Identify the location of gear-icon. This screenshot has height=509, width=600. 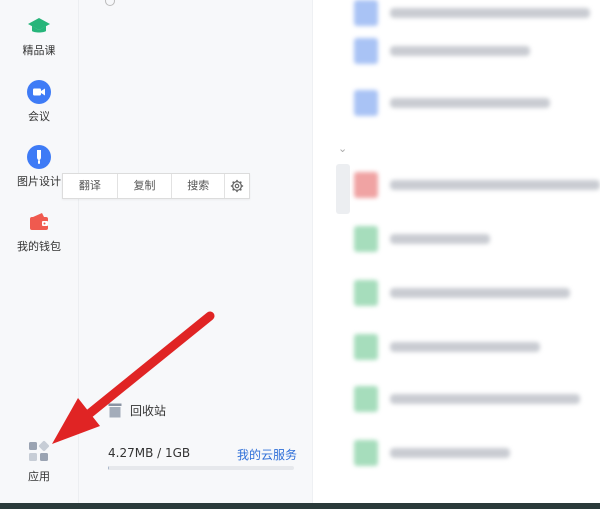
(237, 186).